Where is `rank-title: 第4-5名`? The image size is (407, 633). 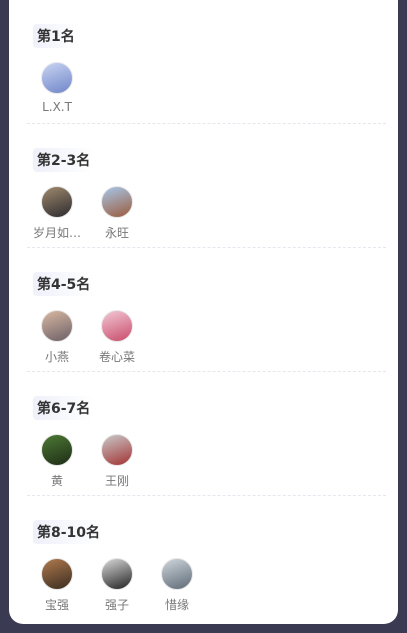
rank-title: 第4-5名 is located at coordinates (64, 284).